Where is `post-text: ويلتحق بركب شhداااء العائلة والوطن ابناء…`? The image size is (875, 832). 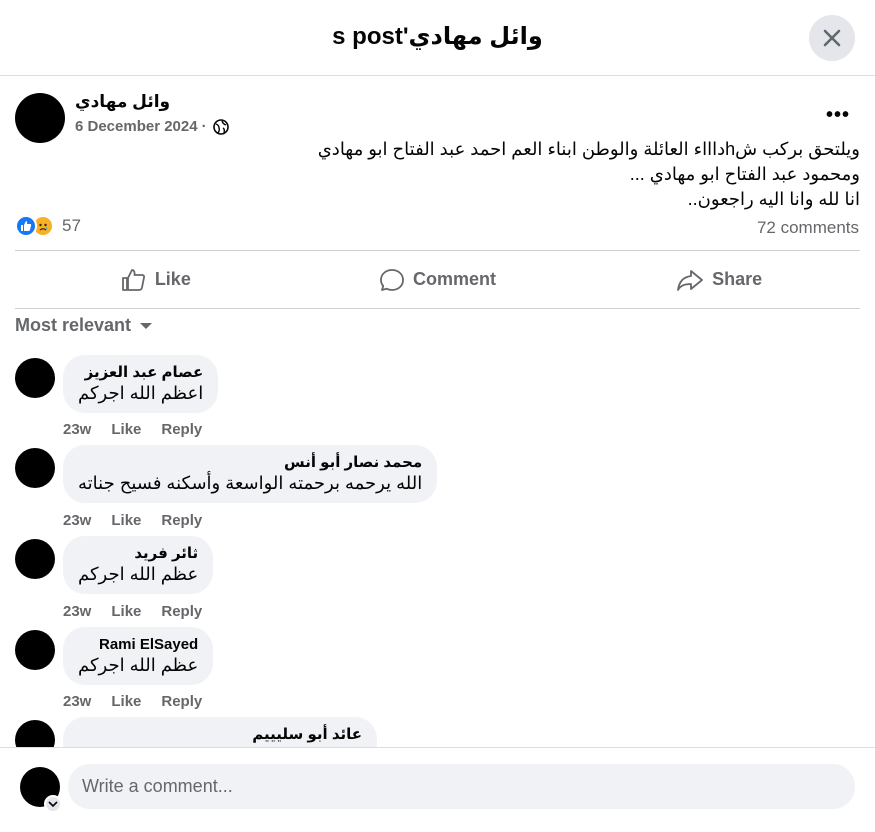 post-text: ويلتحق بركب شhداااء العائلة والوطن ابناء… is located at coordinates (580, 174).